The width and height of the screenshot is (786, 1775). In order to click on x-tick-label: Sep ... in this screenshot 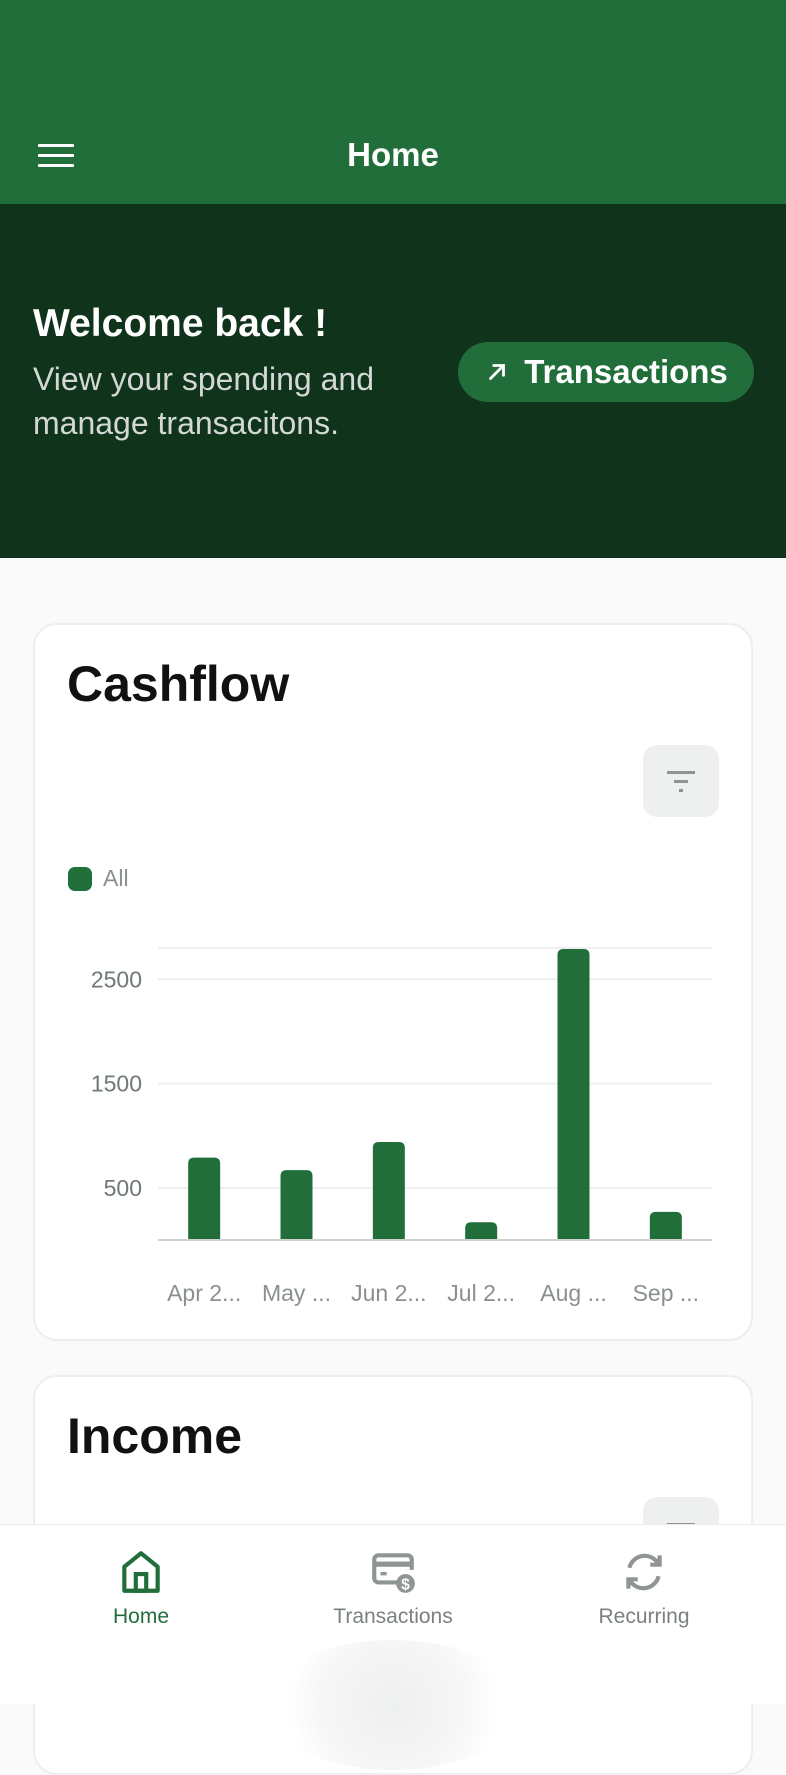, I will do `click(666, 1293)`.